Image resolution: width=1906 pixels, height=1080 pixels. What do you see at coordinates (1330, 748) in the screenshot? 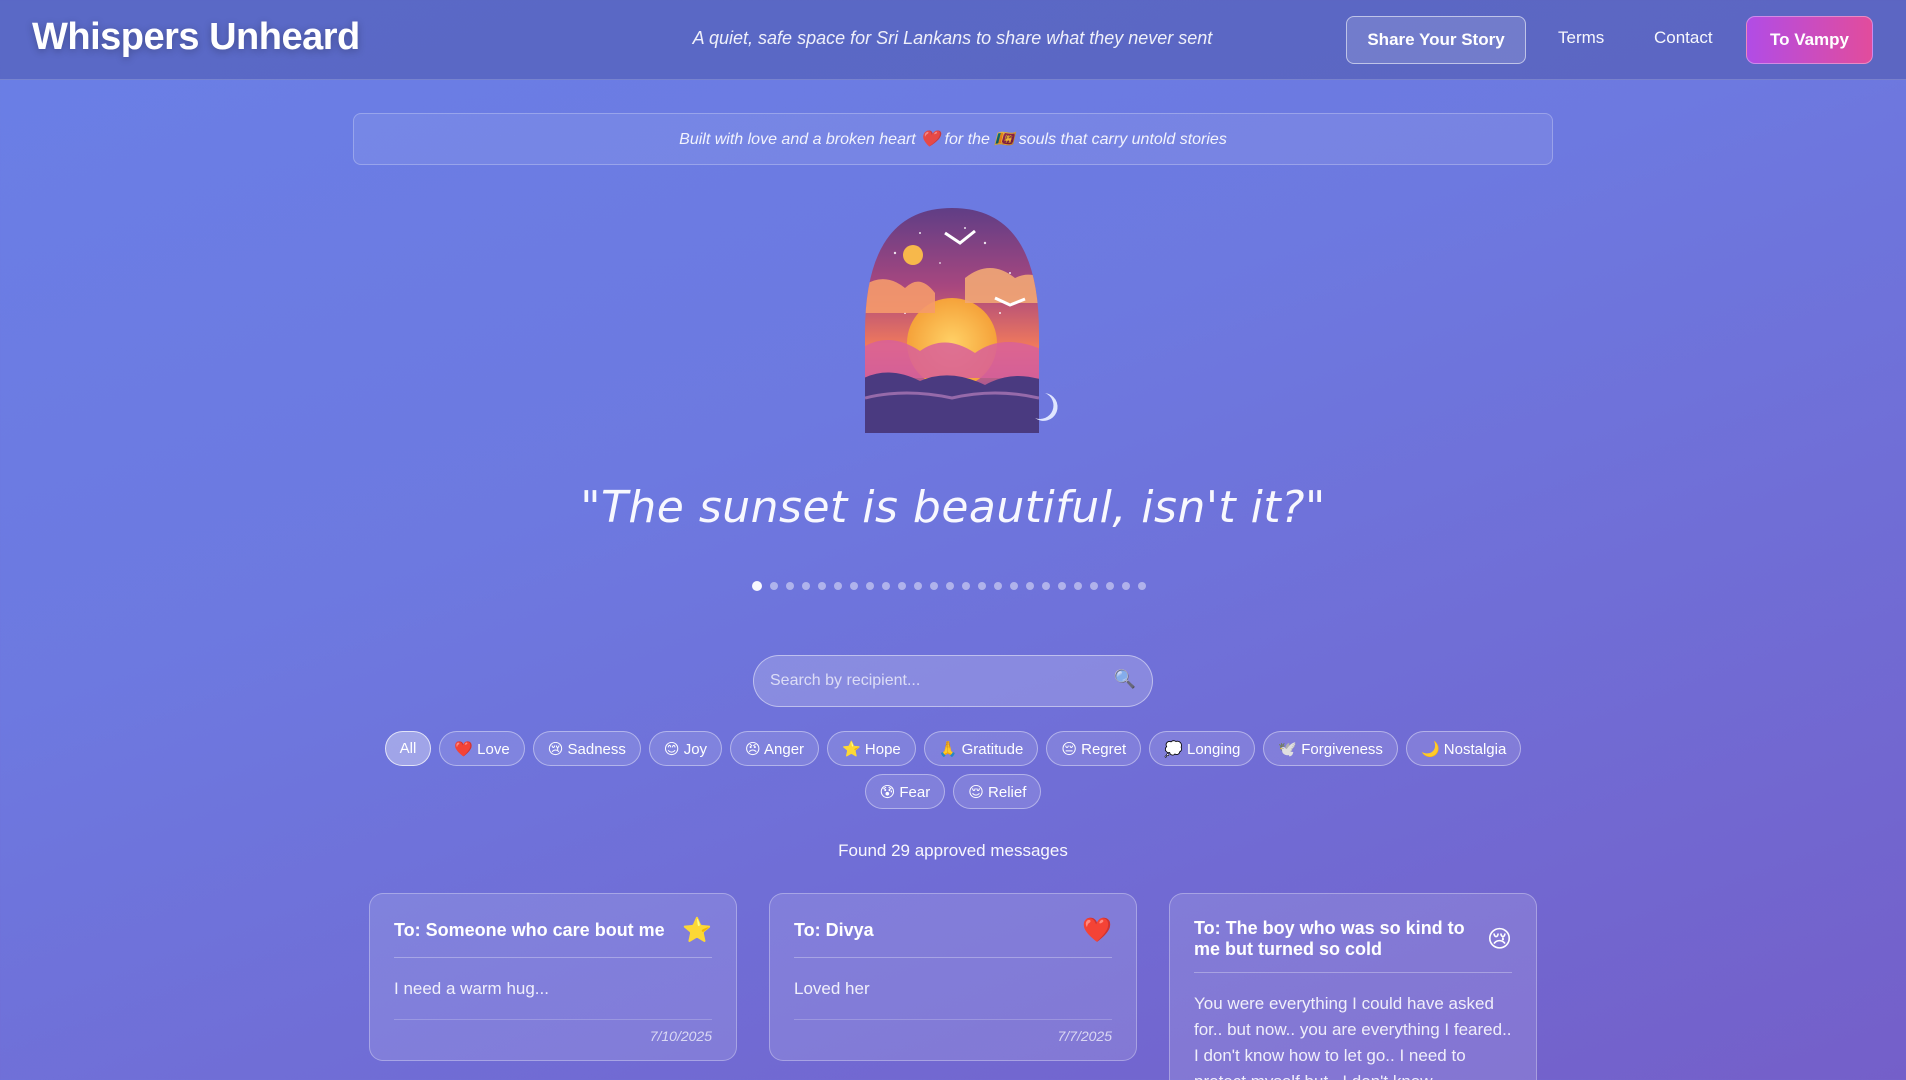
I see `filter-chip: 🕊️ Forgiveness` at bounding box center [1330, 748].